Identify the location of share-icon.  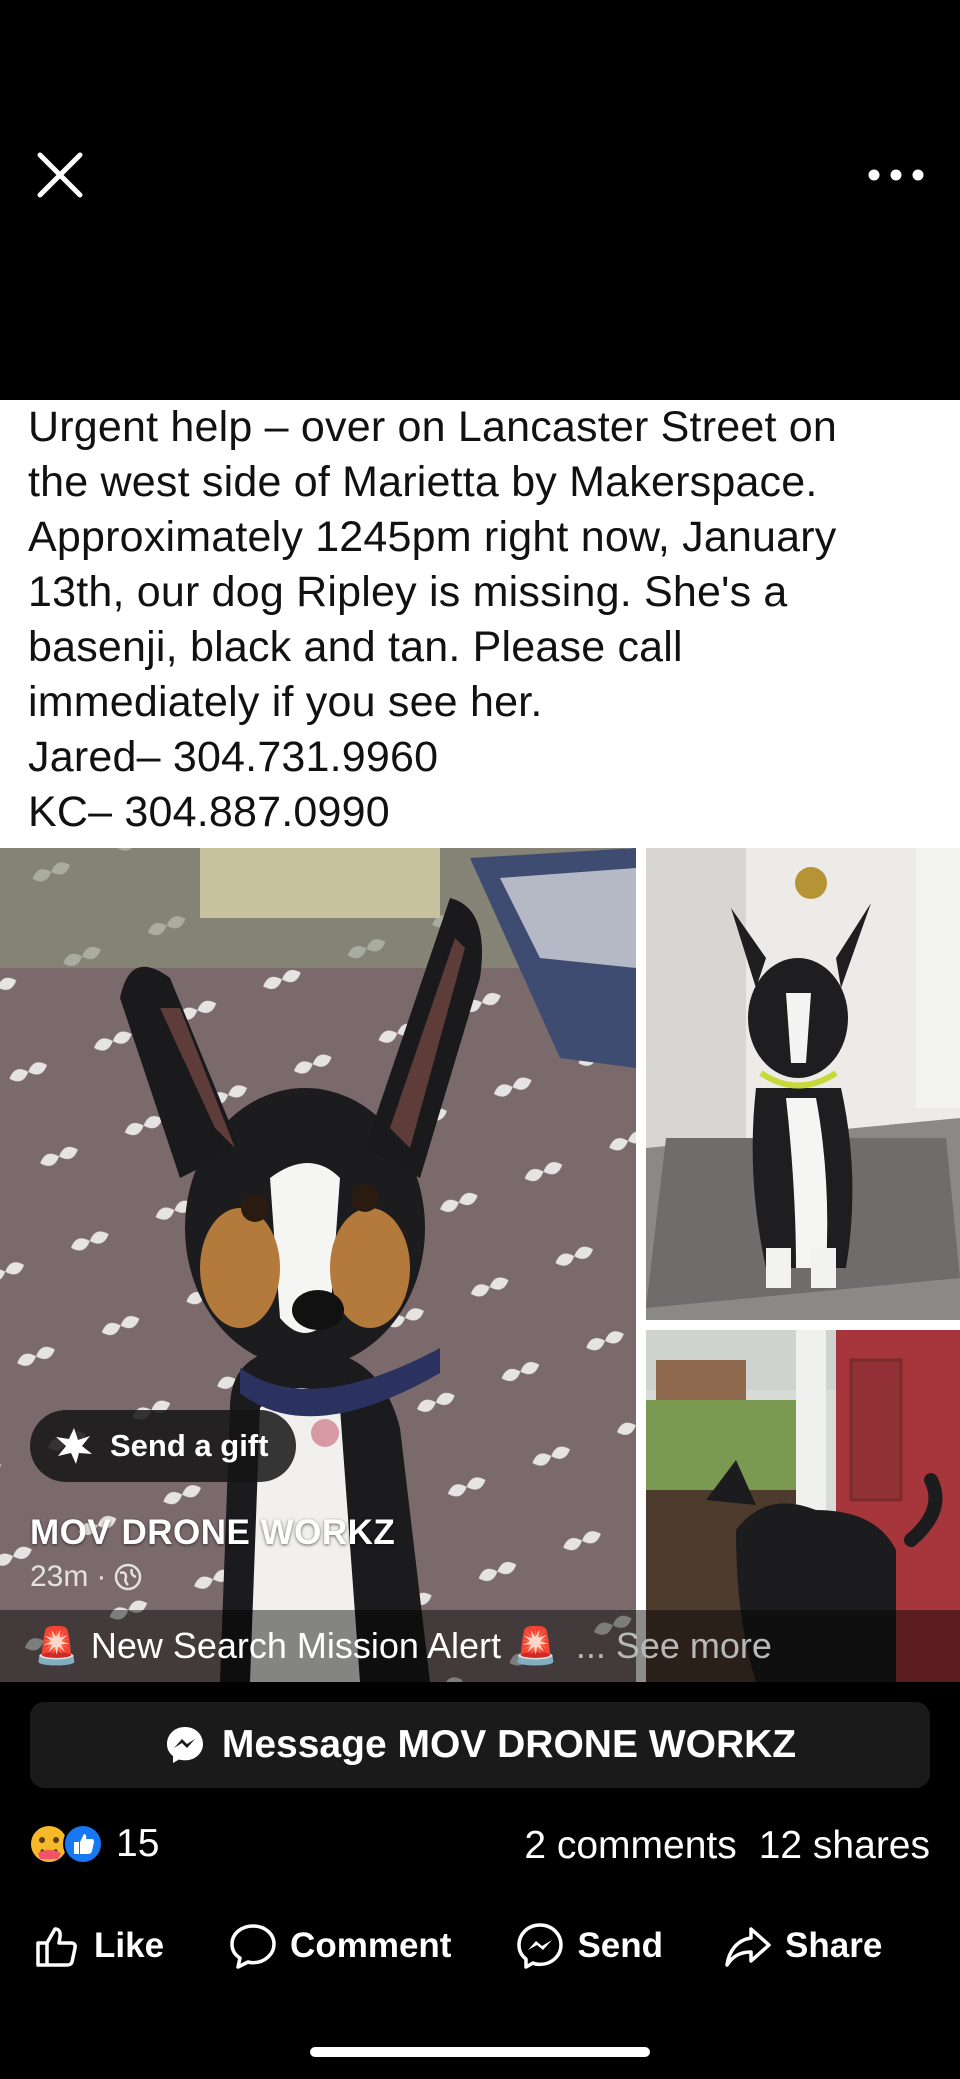
(748, 1947).